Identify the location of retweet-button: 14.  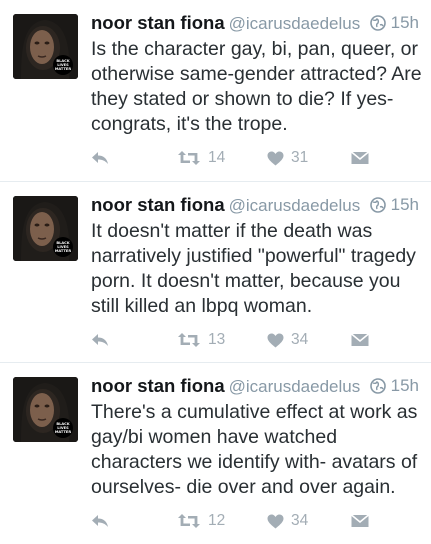
(201, 158).